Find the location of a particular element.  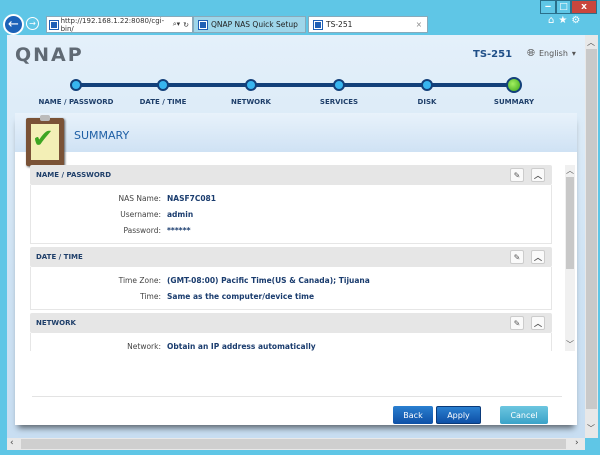

minimize-button: ‒ is located at coordinates (548, 7).